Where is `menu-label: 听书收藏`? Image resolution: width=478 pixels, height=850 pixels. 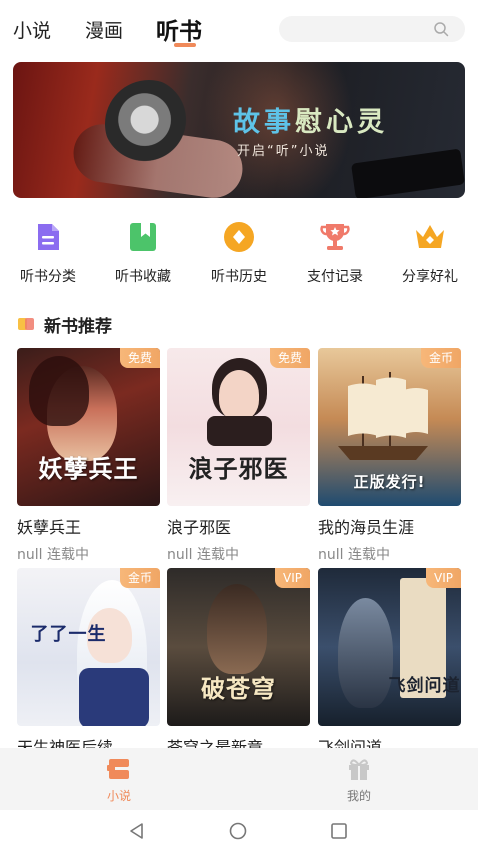
menu-label: 听书收藏 is located at coordinates (143, 277).